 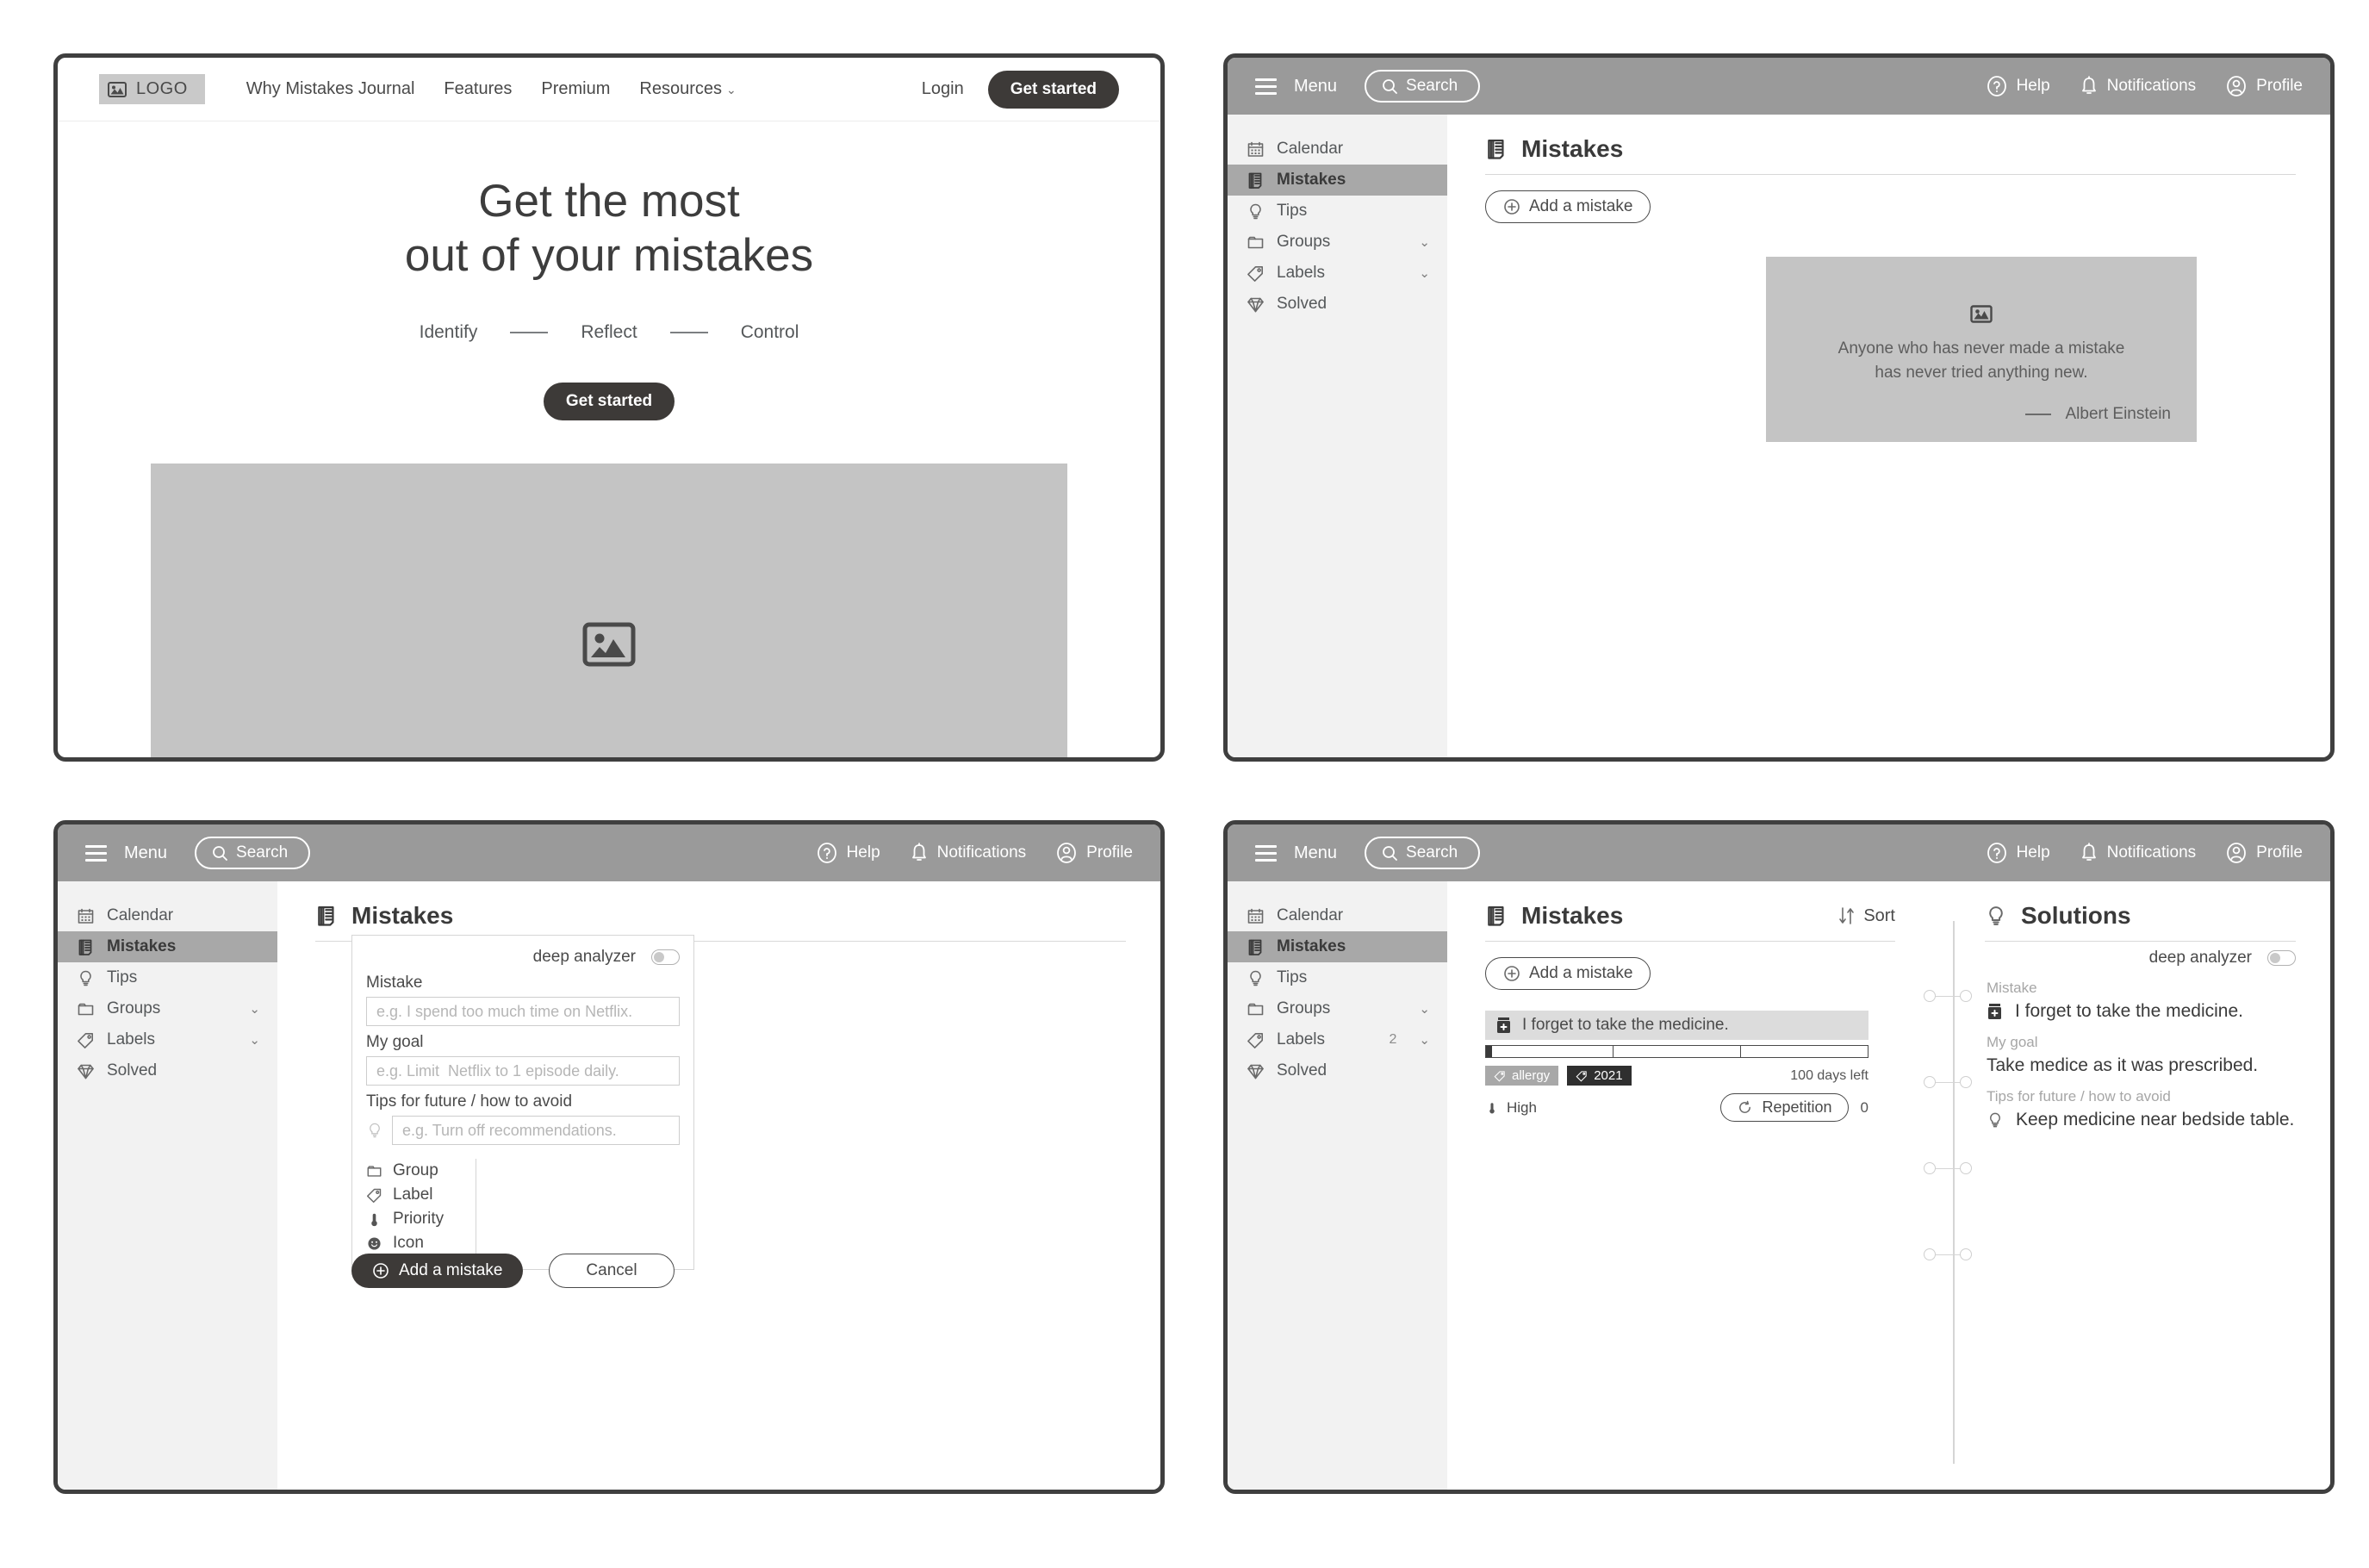 What do you see at coordinates (437, 1271) in the screenshot?
I see `submit-add-mistake-button: Add a mistake` at bounding box center [437, 1271].